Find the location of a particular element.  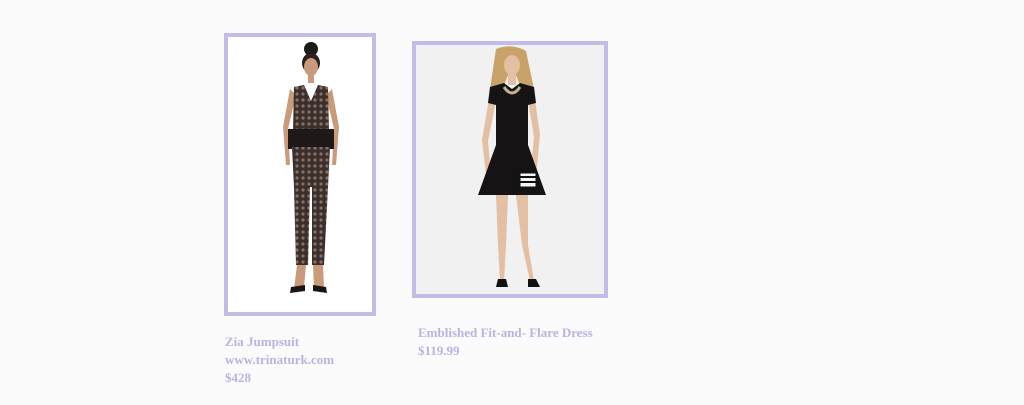

dress-model-image is located at coordinates (510, 169).